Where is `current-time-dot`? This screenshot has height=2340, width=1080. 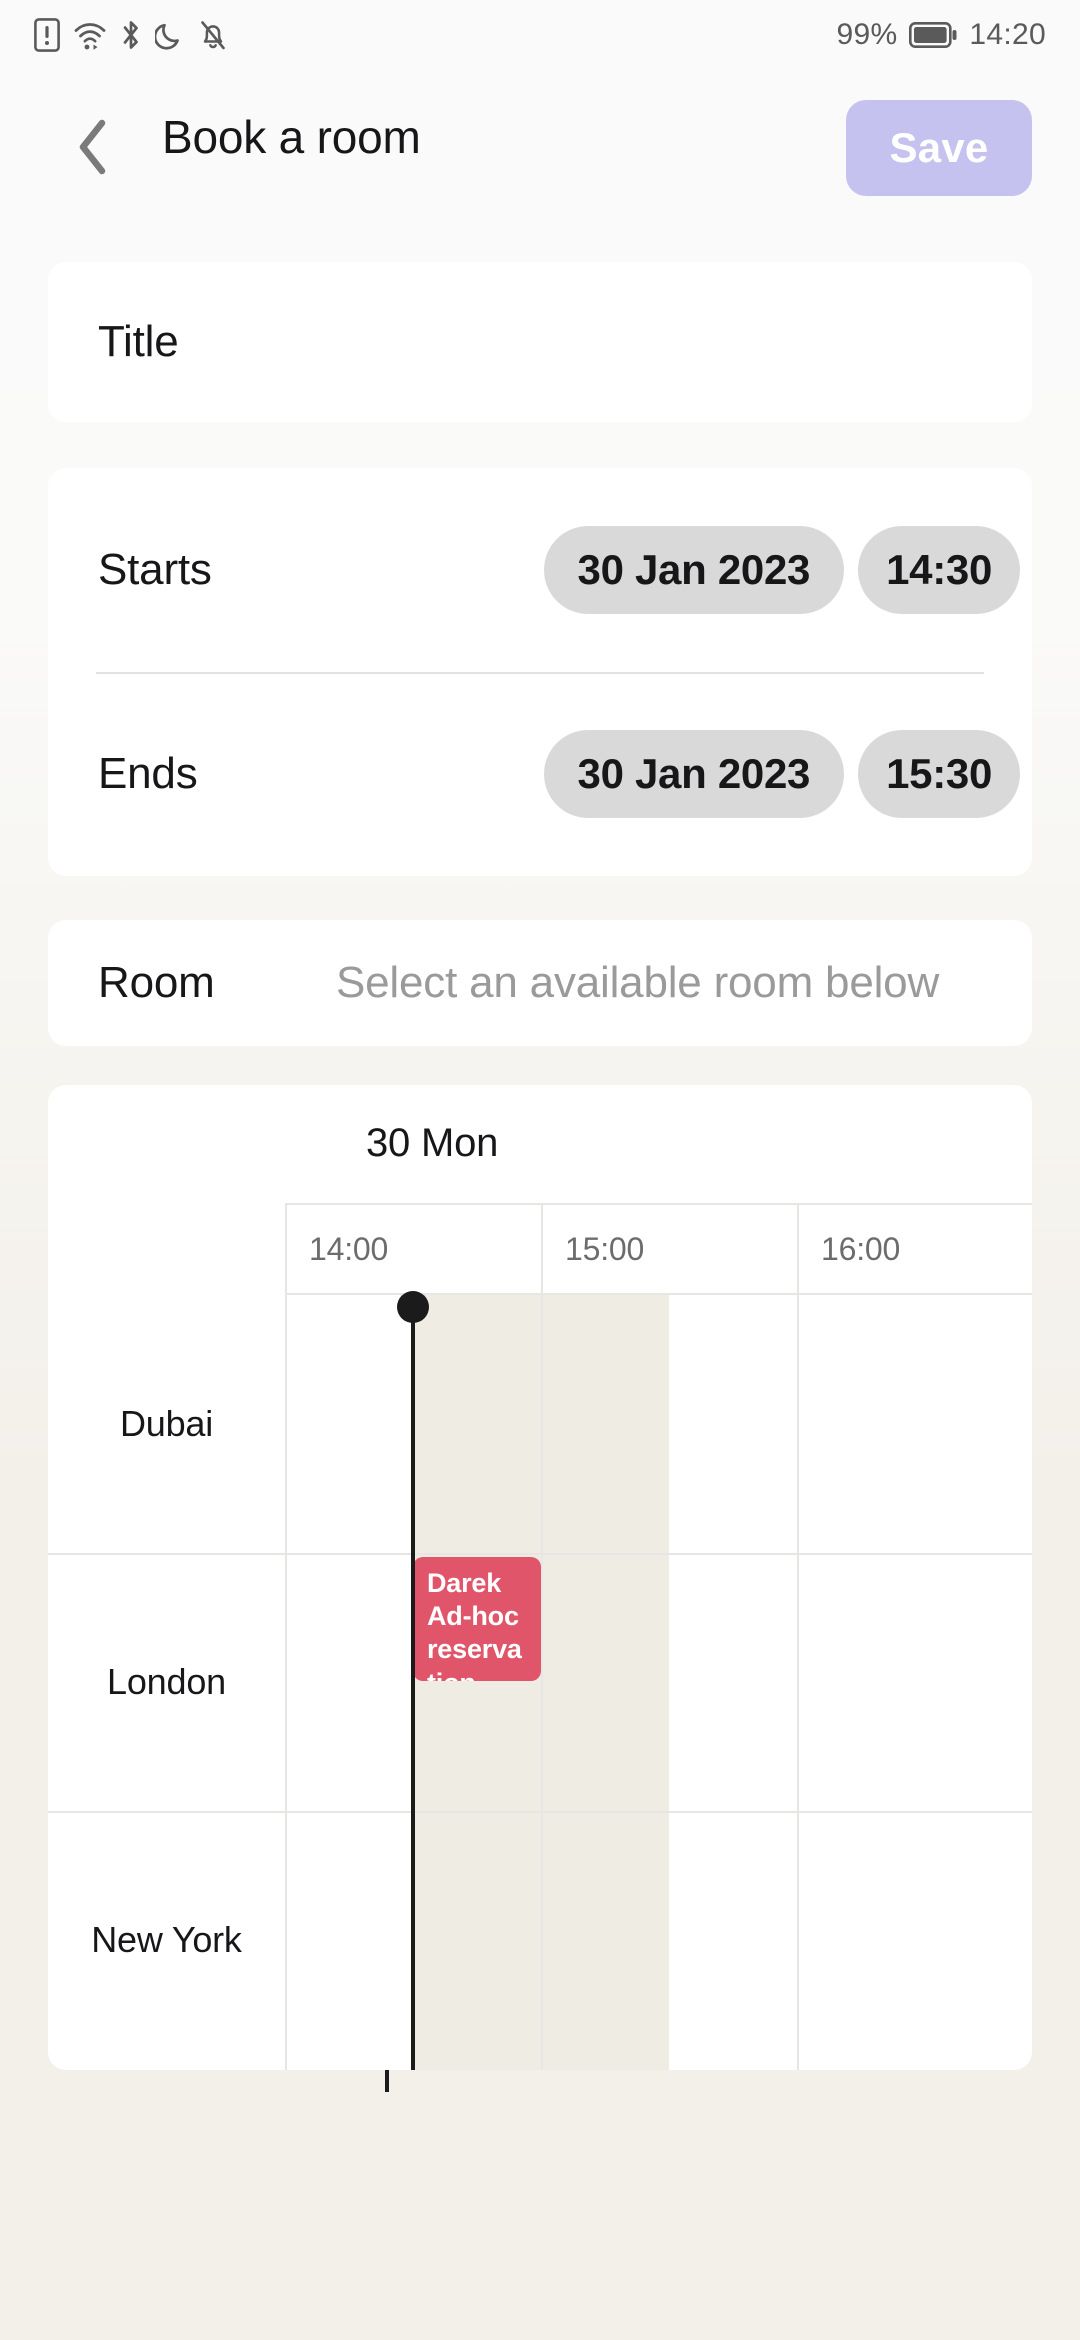 current-time-dot is located at coordinates (413, 1307).